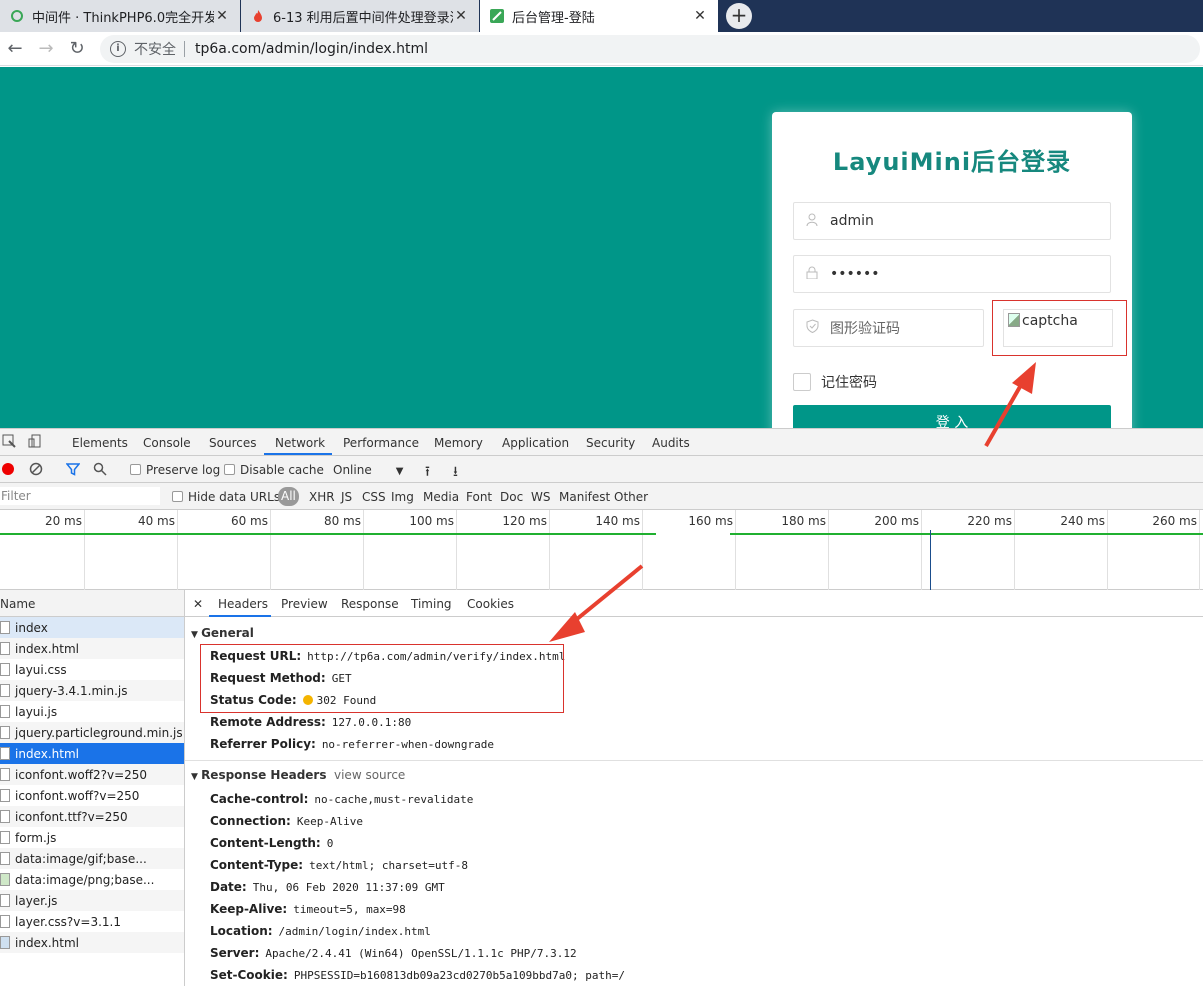  I want to click on devtools-tab-sources: Sources, so click(232, 443).